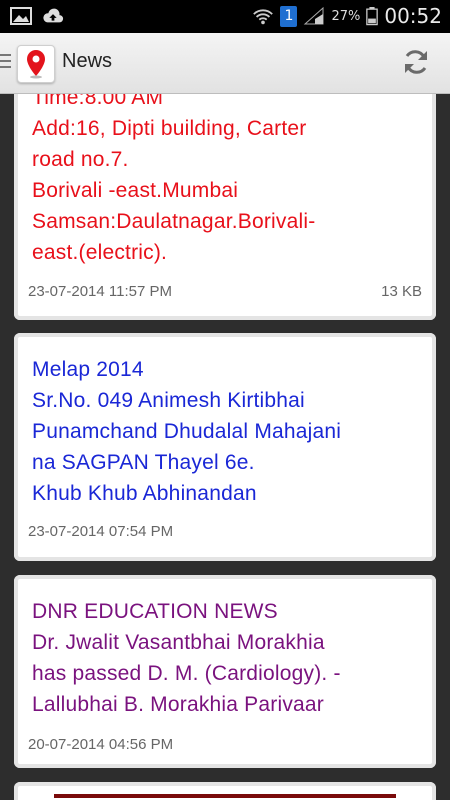  What do you see at coordinates (186, 673) in the screenshot?
I see `news-line: has passed D. M. (Cardiology). -` at bounding box center [186, 673].